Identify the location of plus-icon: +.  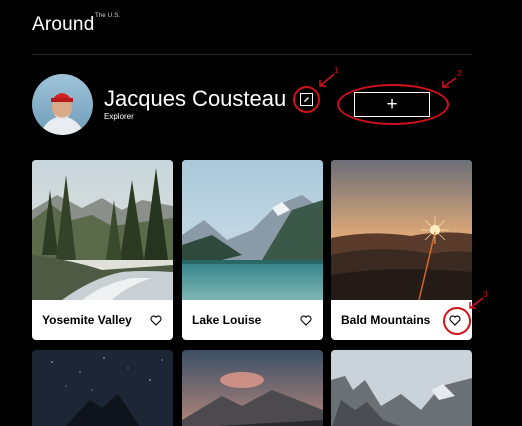
(392, 104).